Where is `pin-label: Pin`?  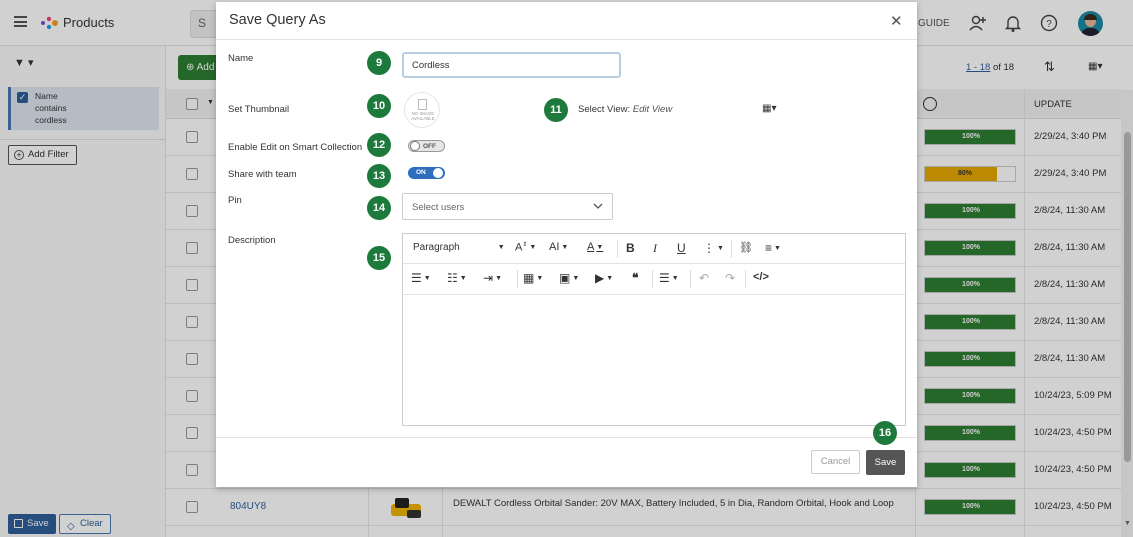
pin-label: Pin is located at coordinates (235, 200).